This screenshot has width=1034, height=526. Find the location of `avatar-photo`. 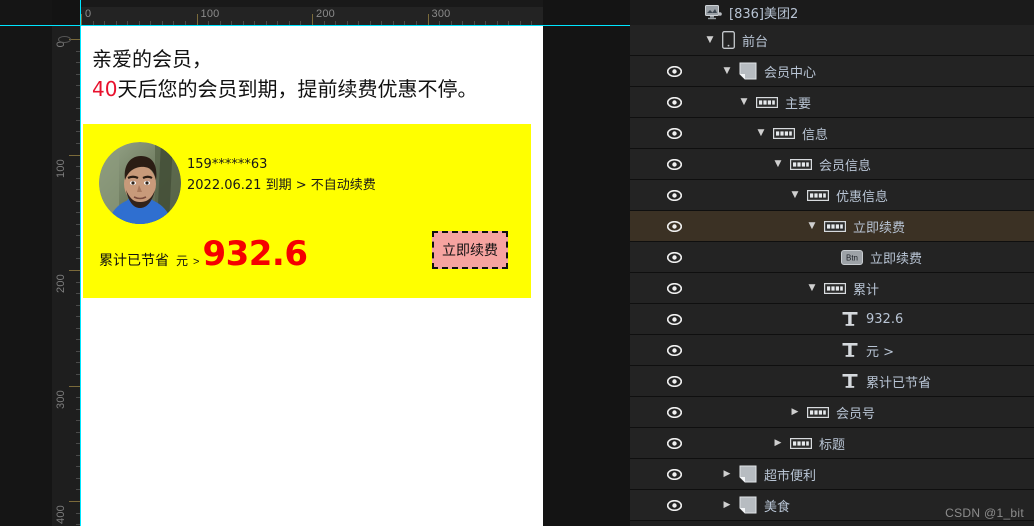

avatar-photo is located at coordinates (140, 183).